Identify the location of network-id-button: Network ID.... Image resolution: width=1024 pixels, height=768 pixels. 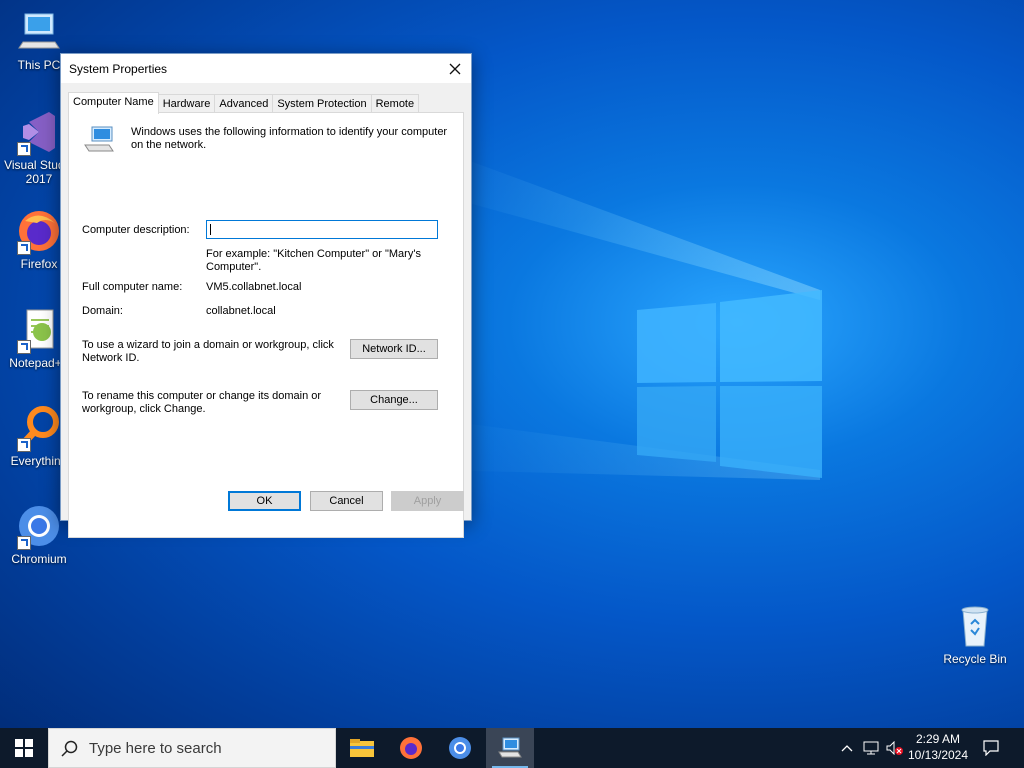
(394, 349).